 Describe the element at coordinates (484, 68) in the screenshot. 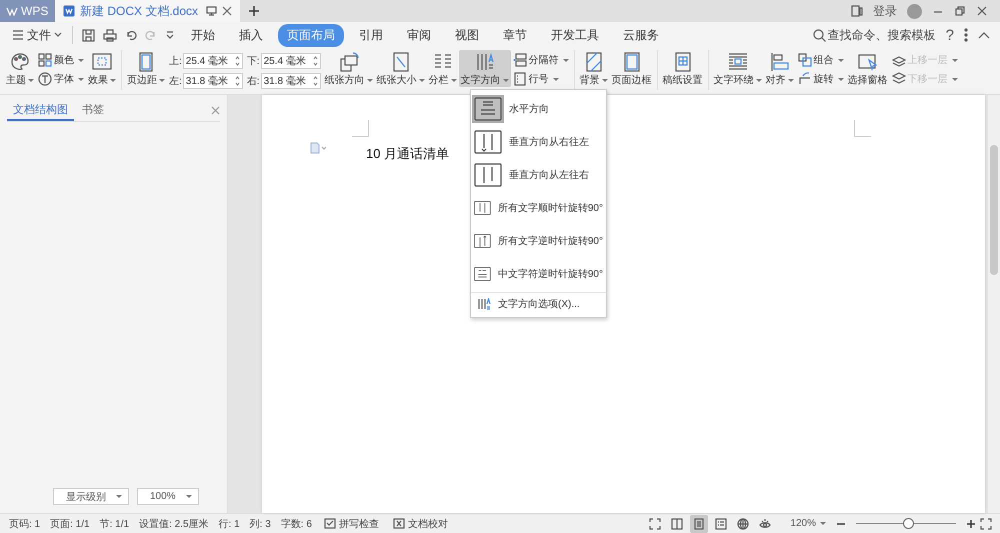

I see `ribbon-button: 文字方向` at that location.